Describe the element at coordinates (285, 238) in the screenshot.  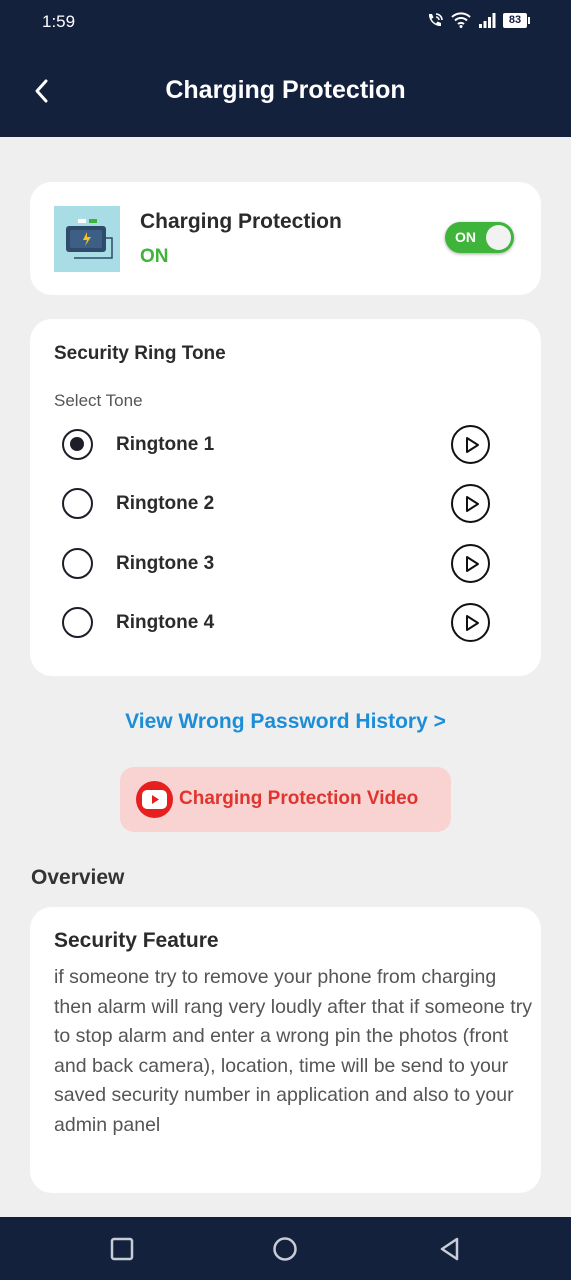
I see `protection-card: Charging Protection ON ON` at that location.